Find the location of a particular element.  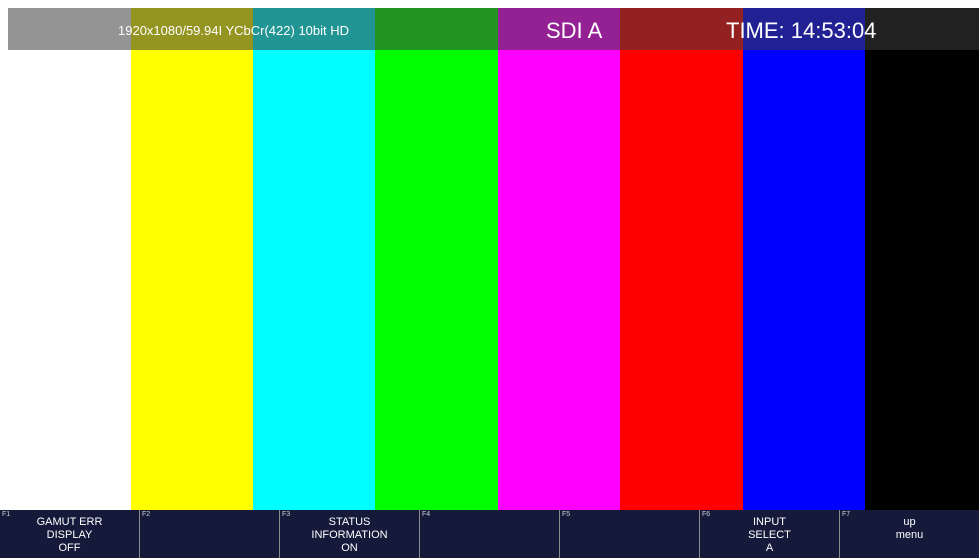

f7-up-menu-button: F7 up menu is located at coordinates (909, 534).